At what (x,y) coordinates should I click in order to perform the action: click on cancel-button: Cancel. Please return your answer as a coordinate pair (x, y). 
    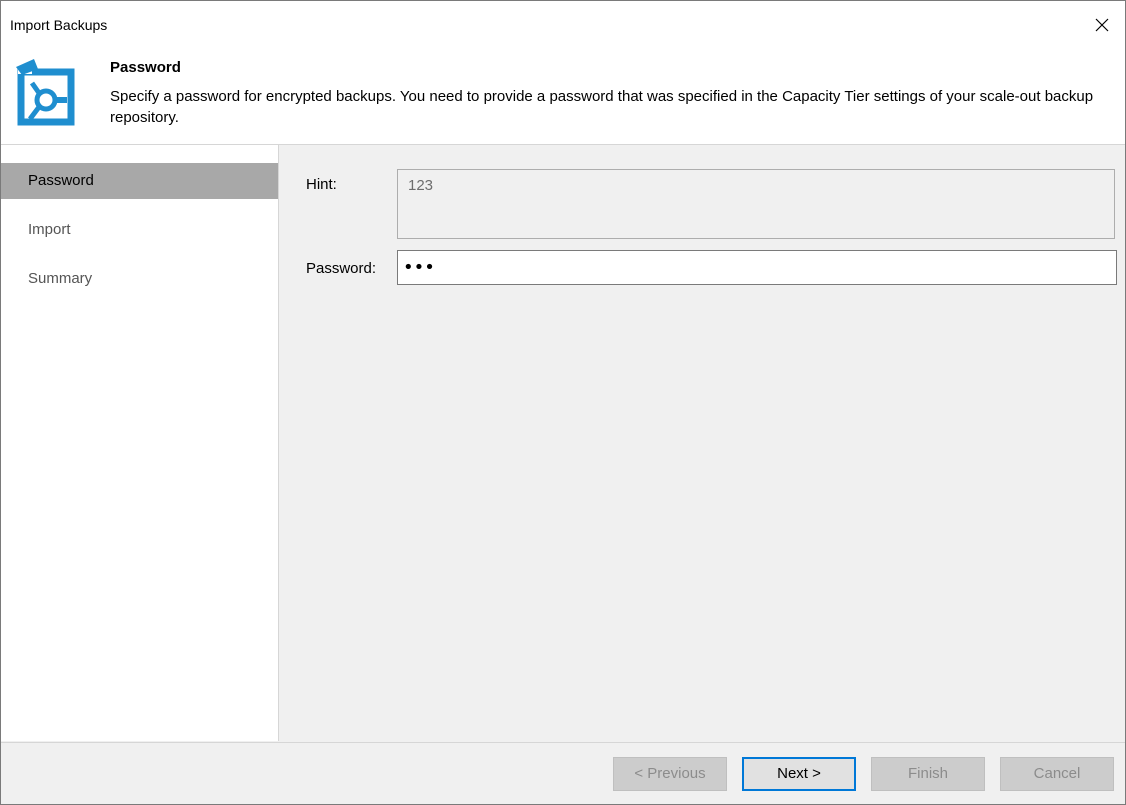
    Looking at the image, I should click on (1057, 774).